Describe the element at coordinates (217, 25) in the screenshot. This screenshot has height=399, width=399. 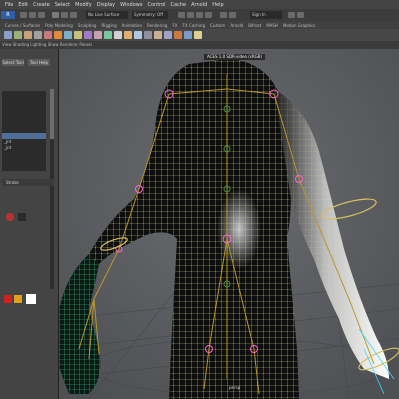
I see `tab-custom: Custom` at that location.